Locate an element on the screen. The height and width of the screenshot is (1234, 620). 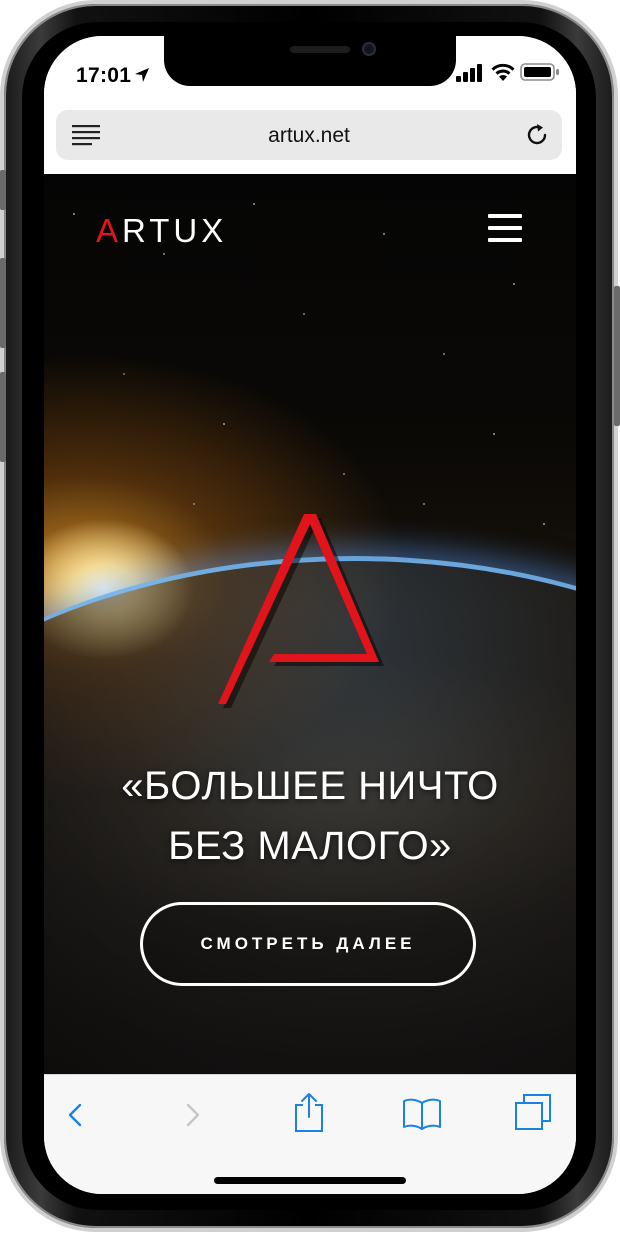
headline-line-1: «БОЛЬШЕЕ НИЧТО is located at coordinates (310, 786).